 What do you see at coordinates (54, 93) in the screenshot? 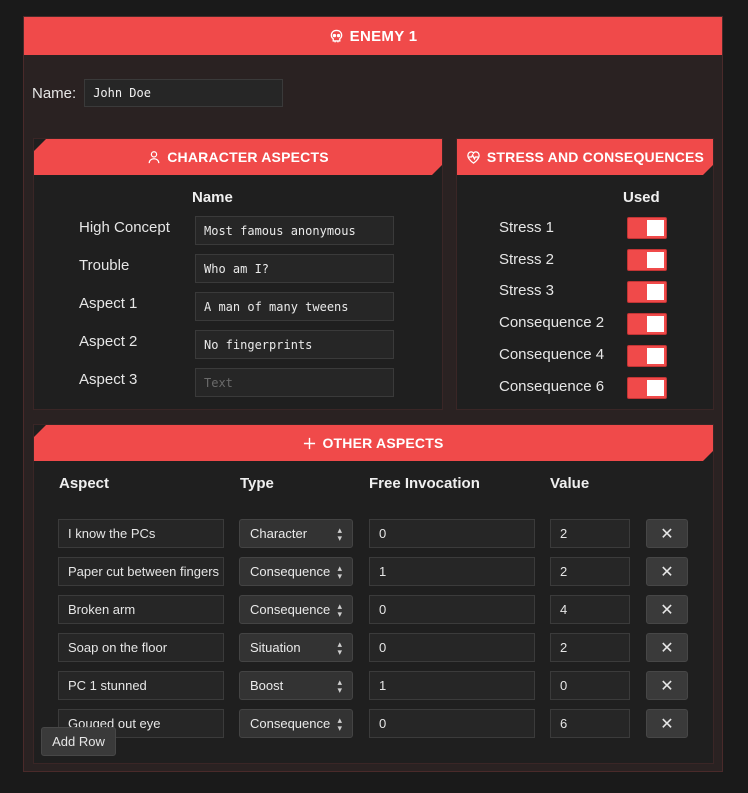
I see `name-label: Name:` at bounding box center [54, 93].